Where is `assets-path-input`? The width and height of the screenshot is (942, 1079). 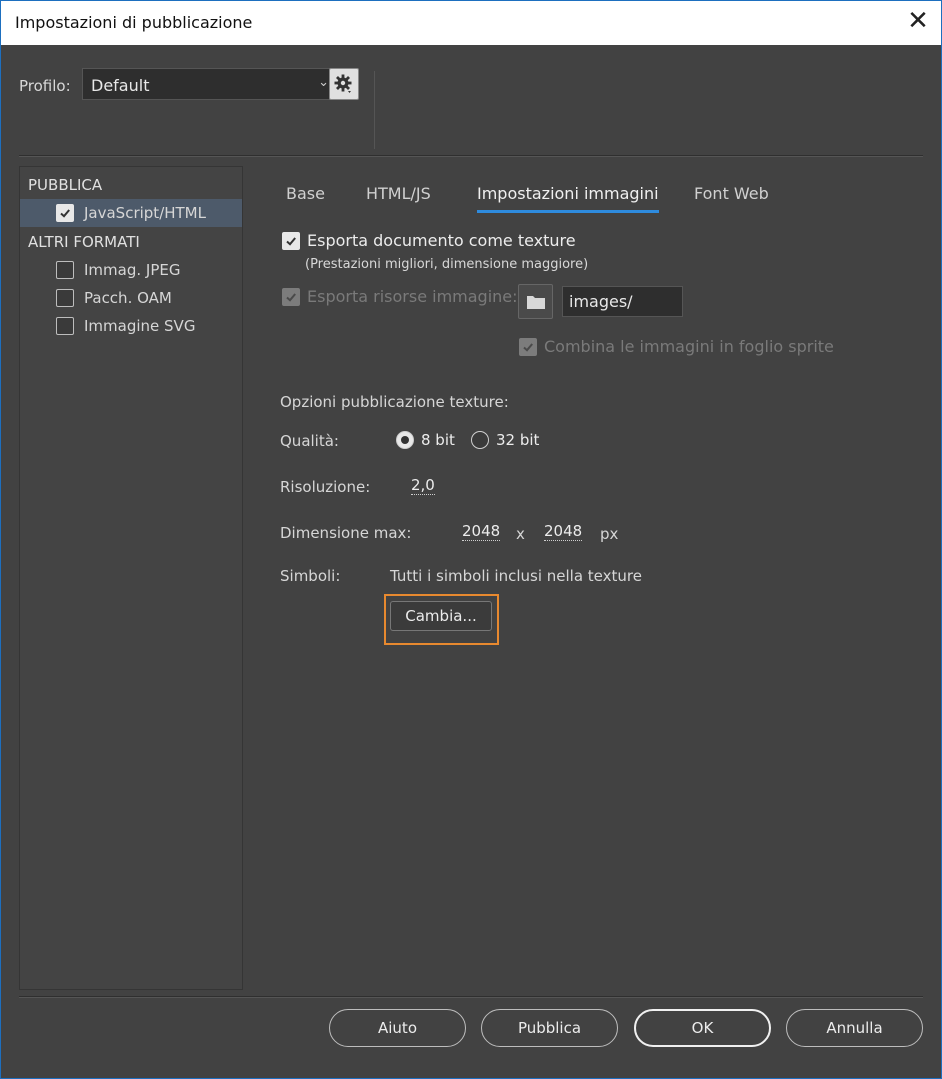 assets-path-input is located at coordinates (622, 301).